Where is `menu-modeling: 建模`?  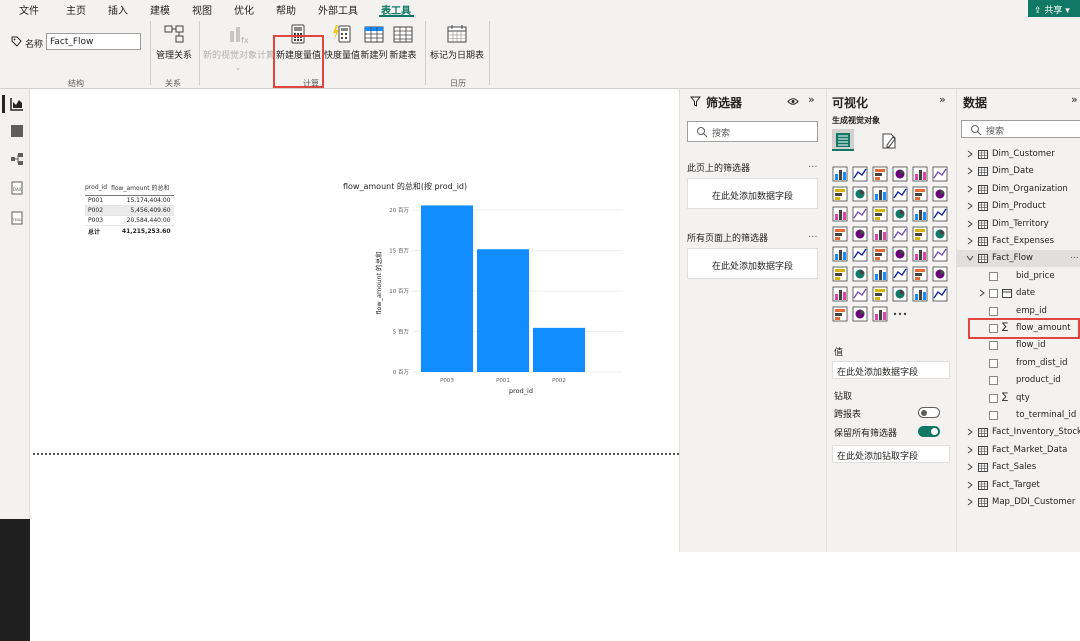 menu-modeling: 建模 is located at coordinates (160, 9).